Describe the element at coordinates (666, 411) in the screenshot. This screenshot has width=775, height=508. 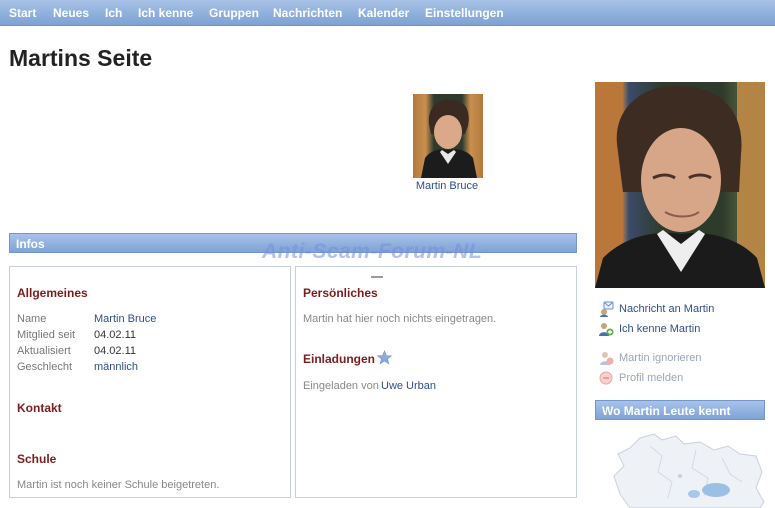
I see `map-header-label: Wo Martin Leute kennt` at that location.